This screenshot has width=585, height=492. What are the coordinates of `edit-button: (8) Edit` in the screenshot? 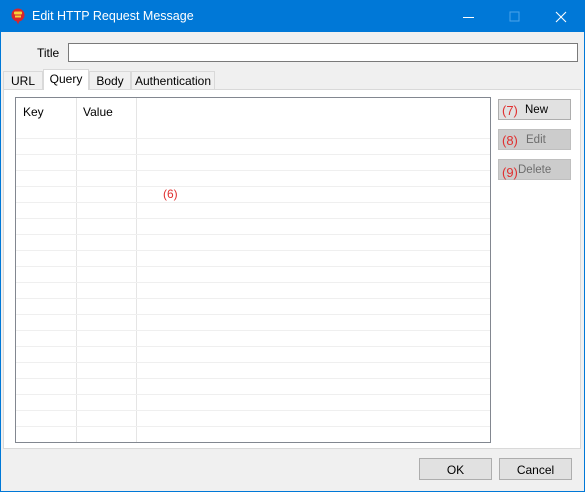 It's located at (534, 139).